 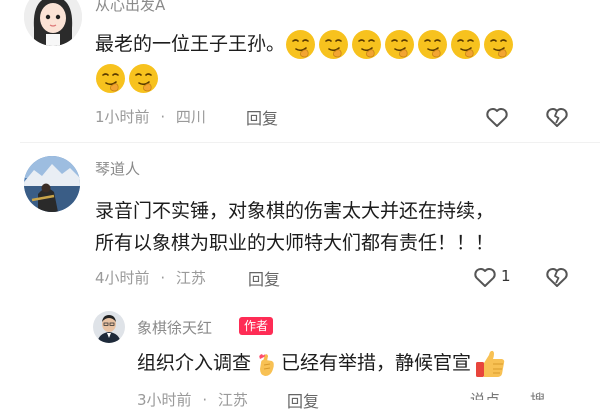 I want to click on comment-time: 1小时前, so click(x=122, y=117).